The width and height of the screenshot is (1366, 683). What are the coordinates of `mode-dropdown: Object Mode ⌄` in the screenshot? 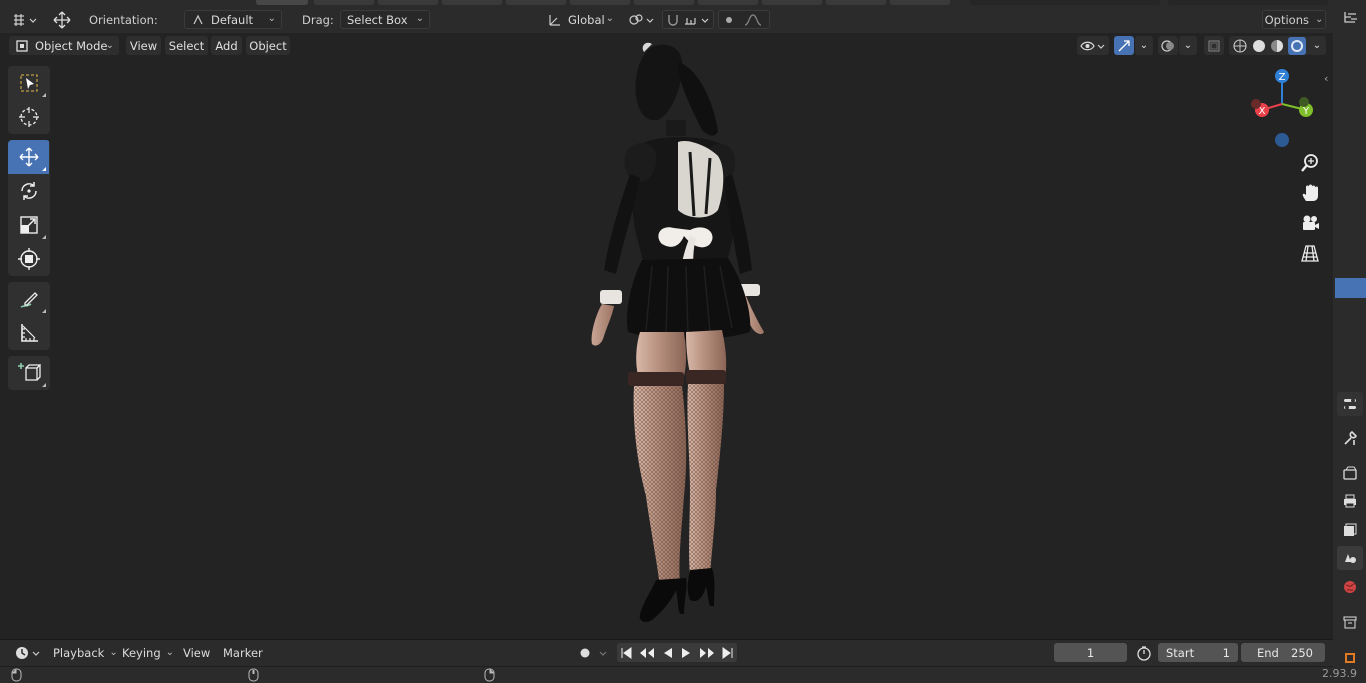 It's located at (64, 45).